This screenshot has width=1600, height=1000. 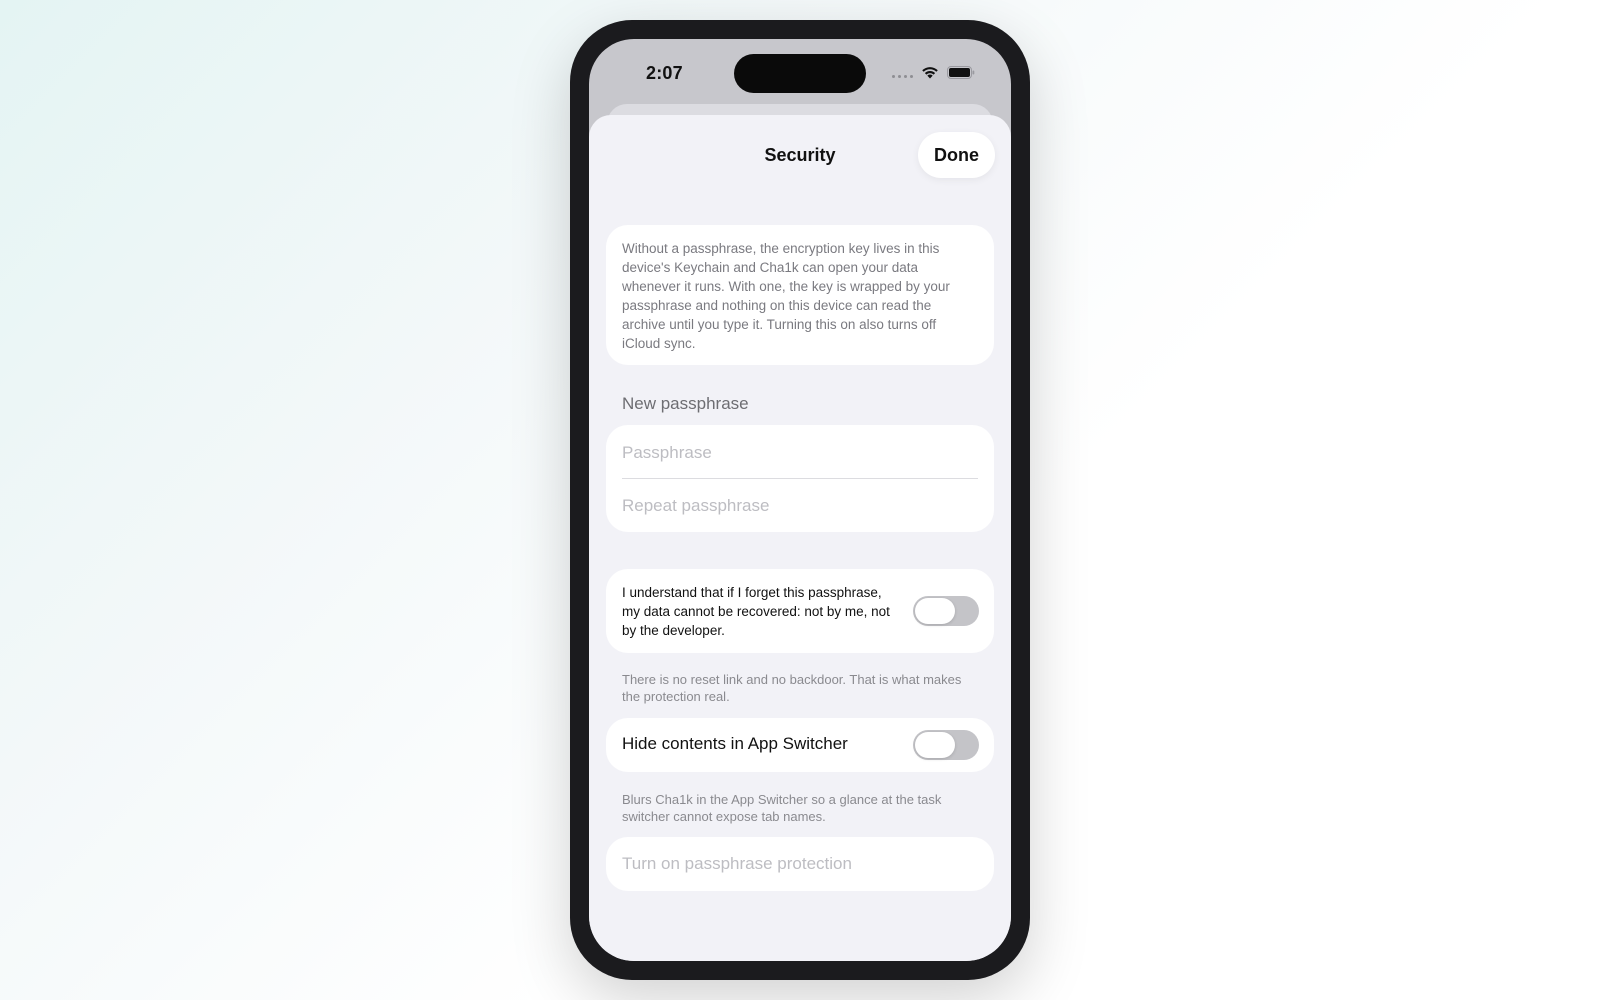 I want to click on app-switcher-toggle, so click(x=946, y=745).